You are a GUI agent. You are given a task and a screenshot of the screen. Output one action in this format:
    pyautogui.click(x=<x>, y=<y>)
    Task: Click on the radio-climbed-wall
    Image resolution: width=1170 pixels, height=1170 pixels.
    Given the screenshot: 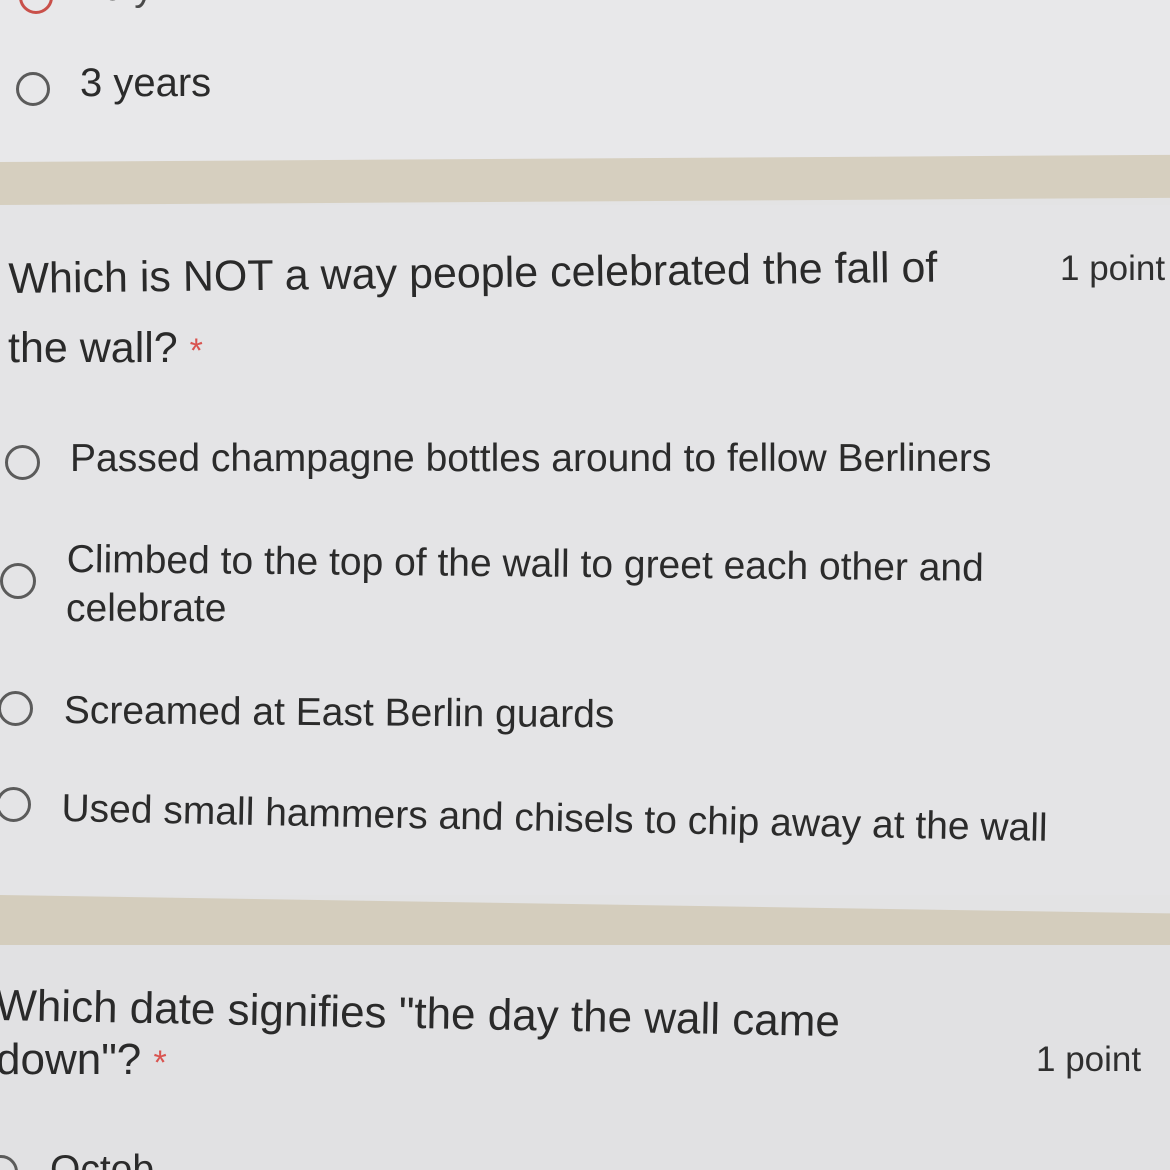 What is the action you would take?
    pyautogui.click(x=18, y=581)
    